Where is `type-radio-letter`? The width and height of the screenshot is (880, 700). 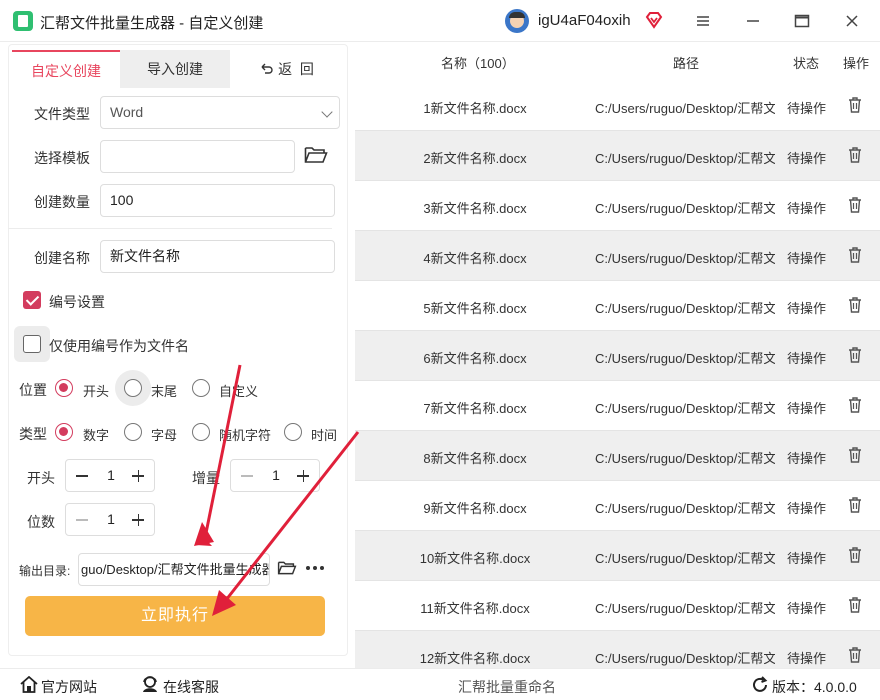 type-radio-letter is located at coordinates (133, 432).